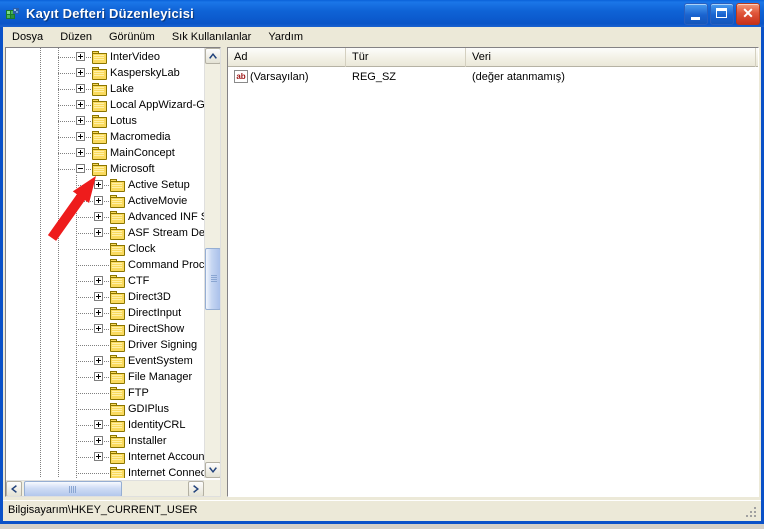 This screenshot has height=529, width=764. I want to click on tree-item: Internet Accoun, so click(105, 457).